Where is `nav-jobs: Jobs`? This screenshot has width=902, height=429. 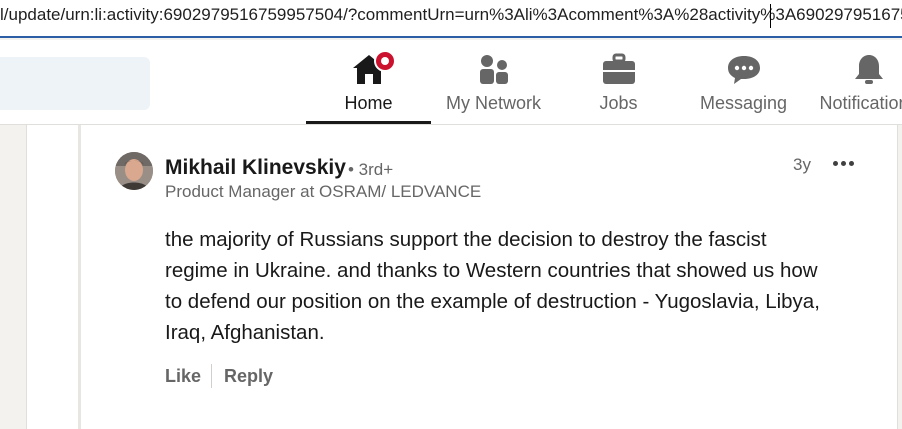
nav-jobs: Jobs is located at coordinates (618, 82).